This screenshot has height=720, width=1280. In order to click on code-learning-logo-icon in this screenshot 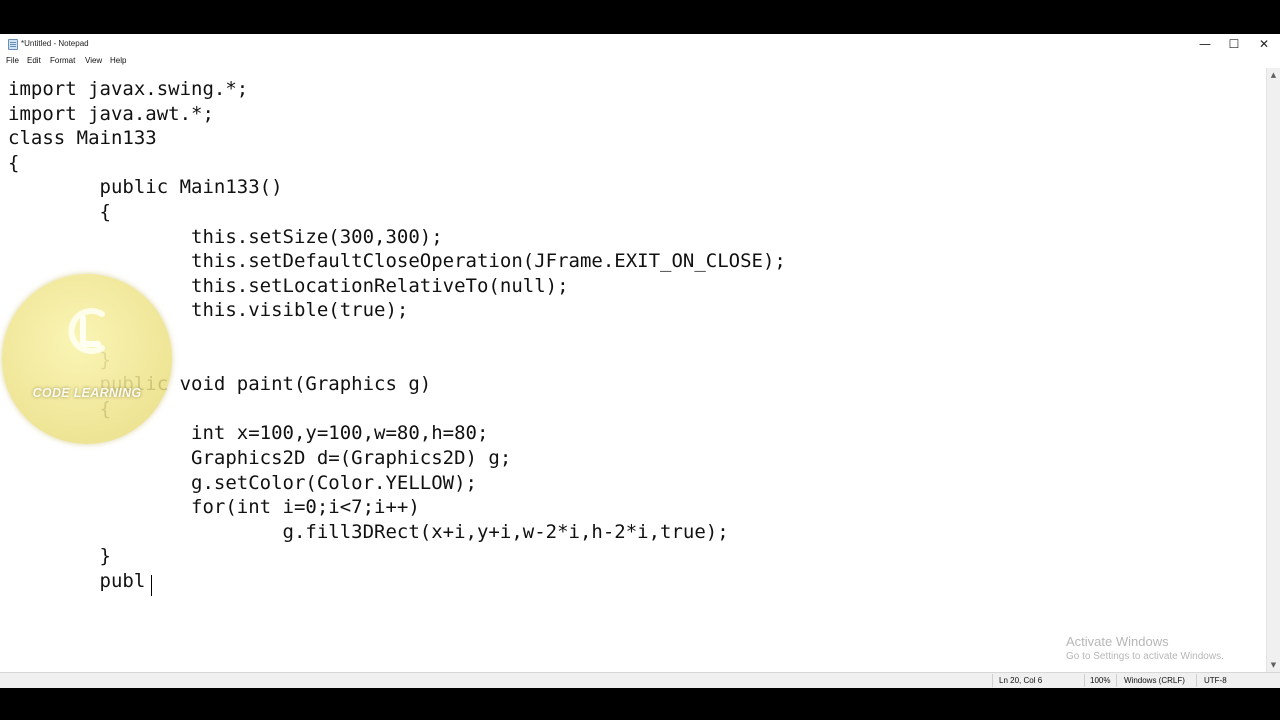, I will do `click(86, 331)`.